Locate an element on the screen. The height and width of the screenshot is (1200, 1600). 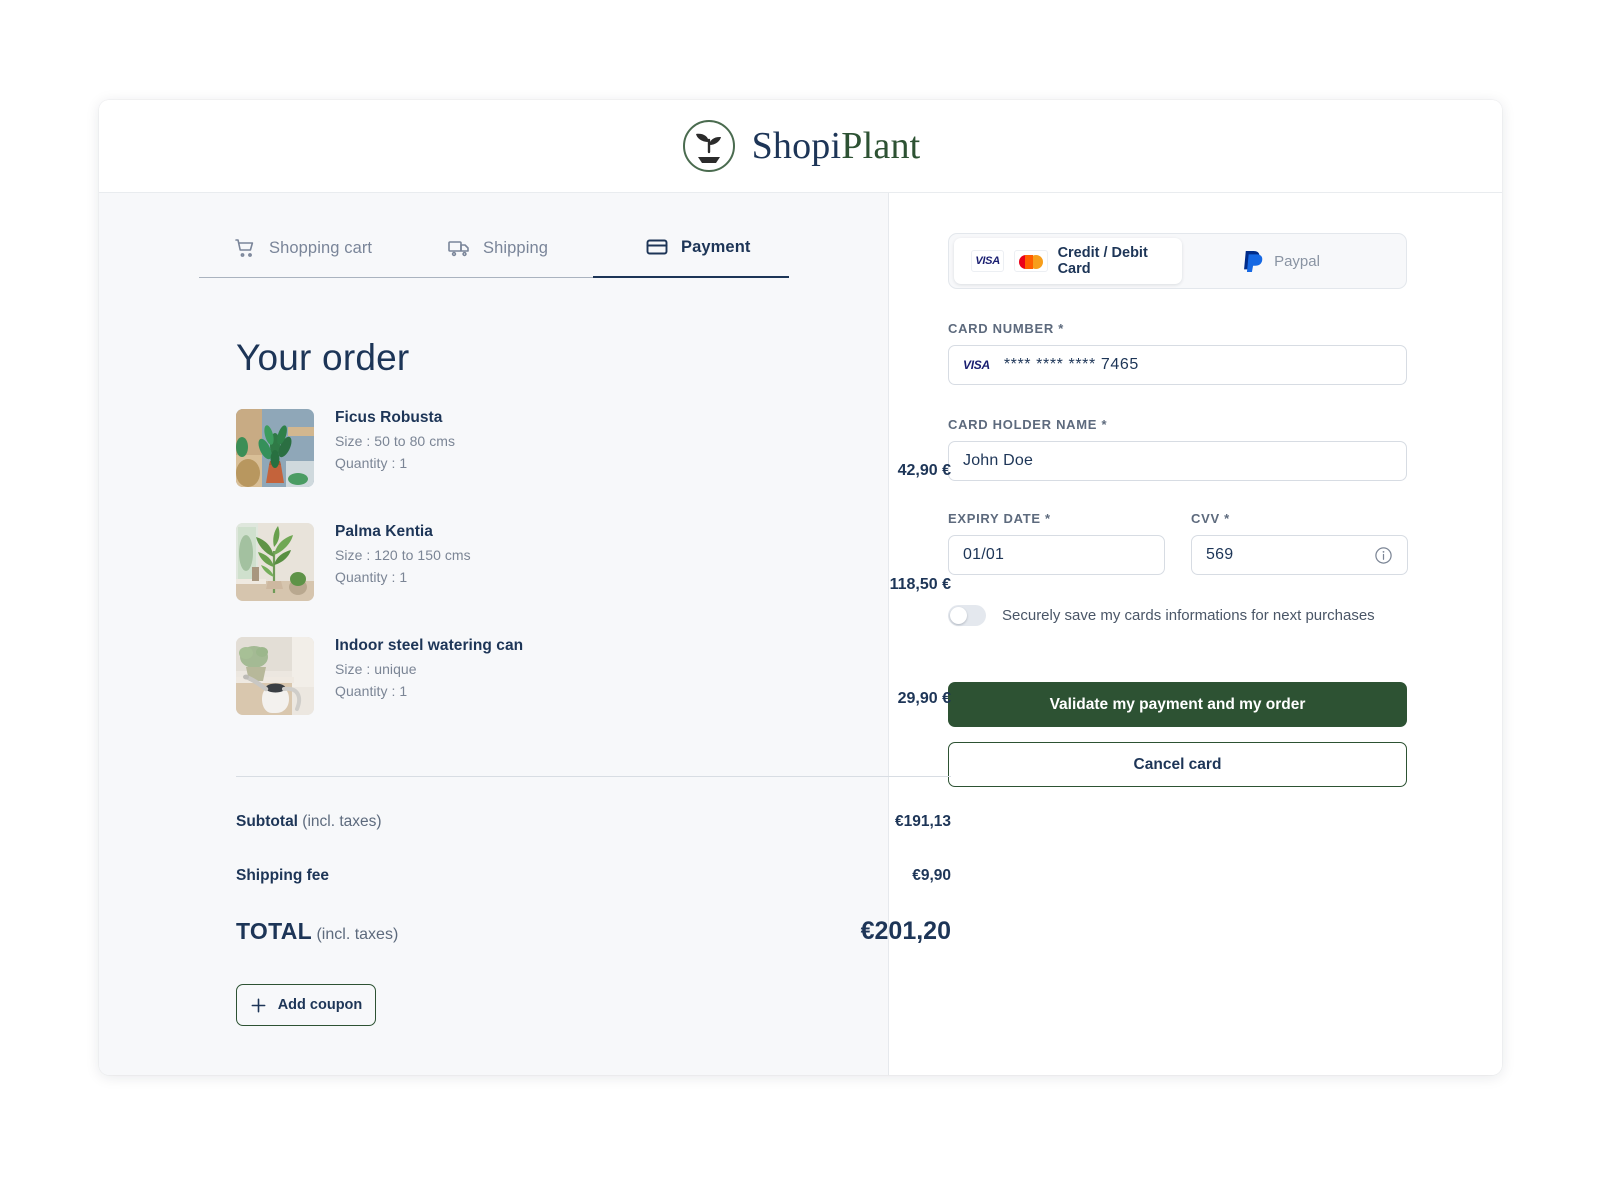
shopping-cart-icon is located at coordinates (244, 248).